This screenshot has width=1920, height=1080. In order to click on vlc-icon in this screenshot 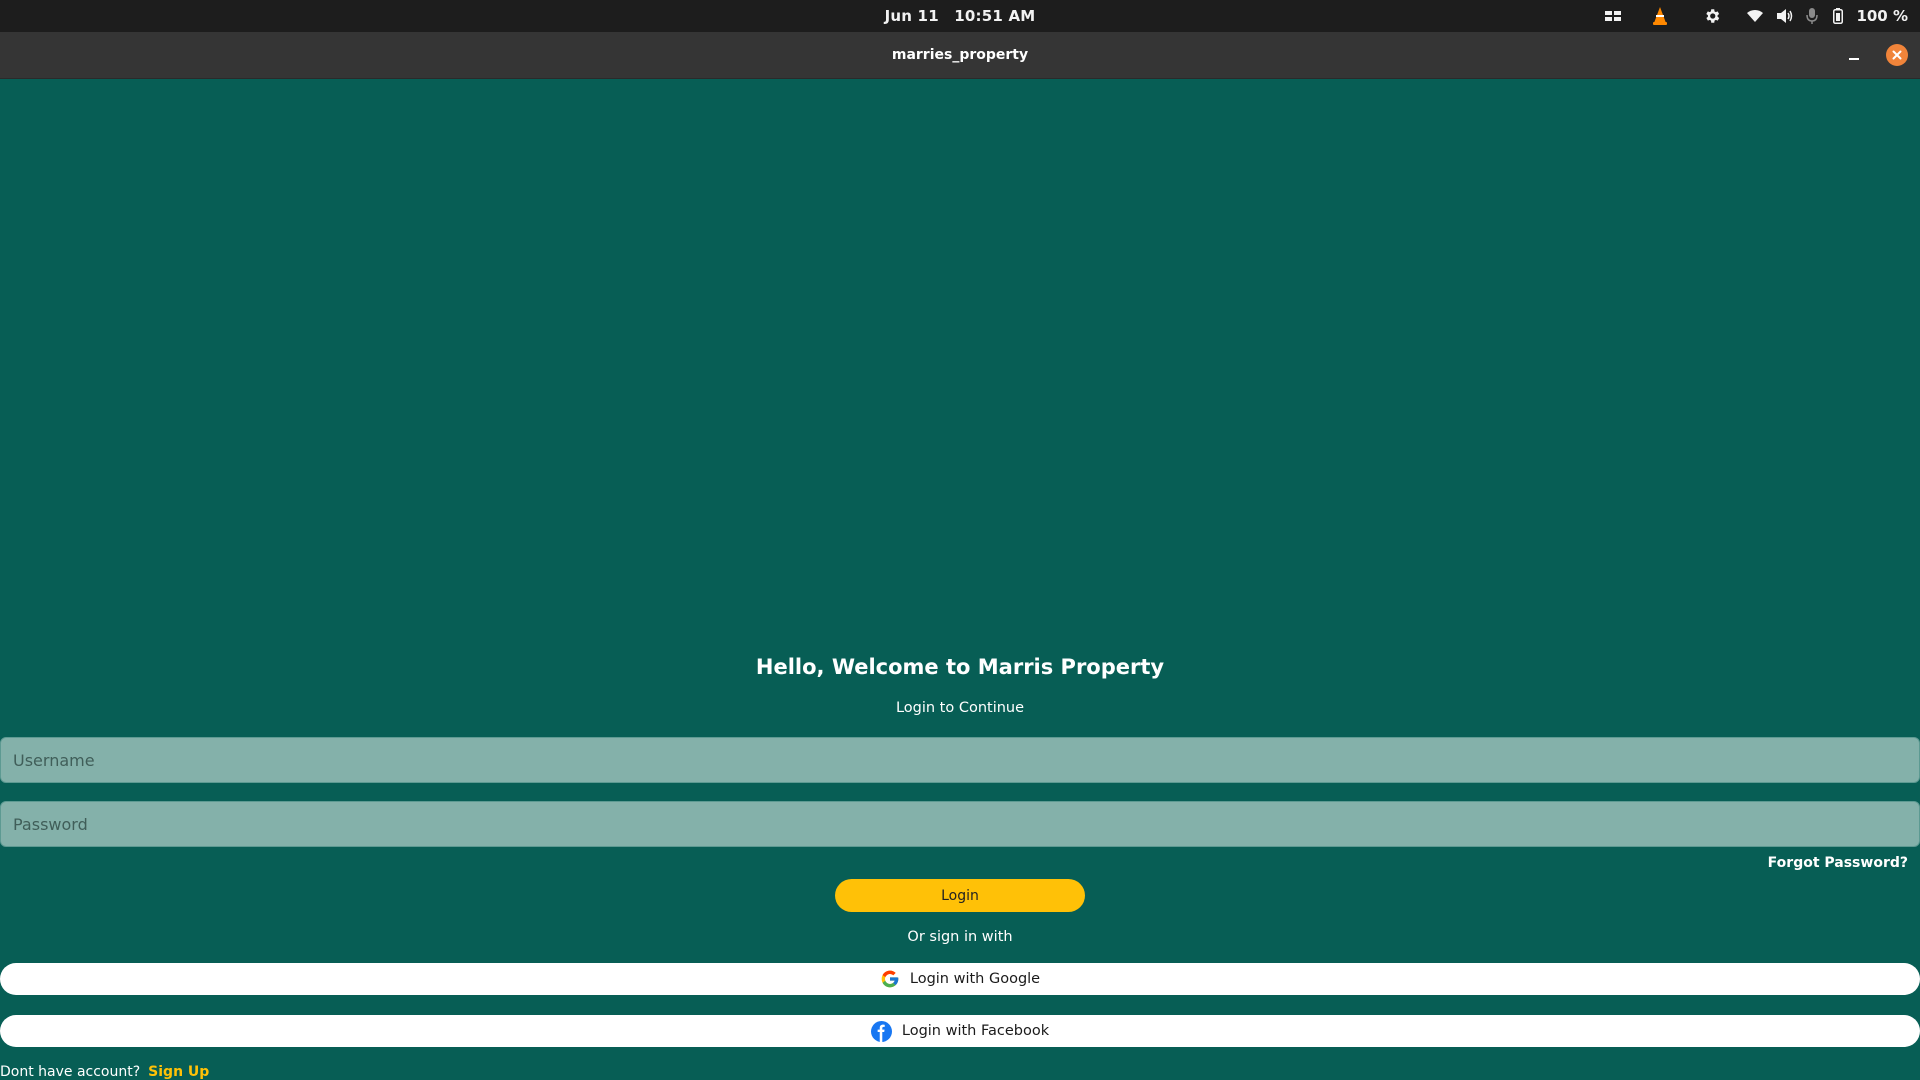, I will do `click(1660, 16)`.